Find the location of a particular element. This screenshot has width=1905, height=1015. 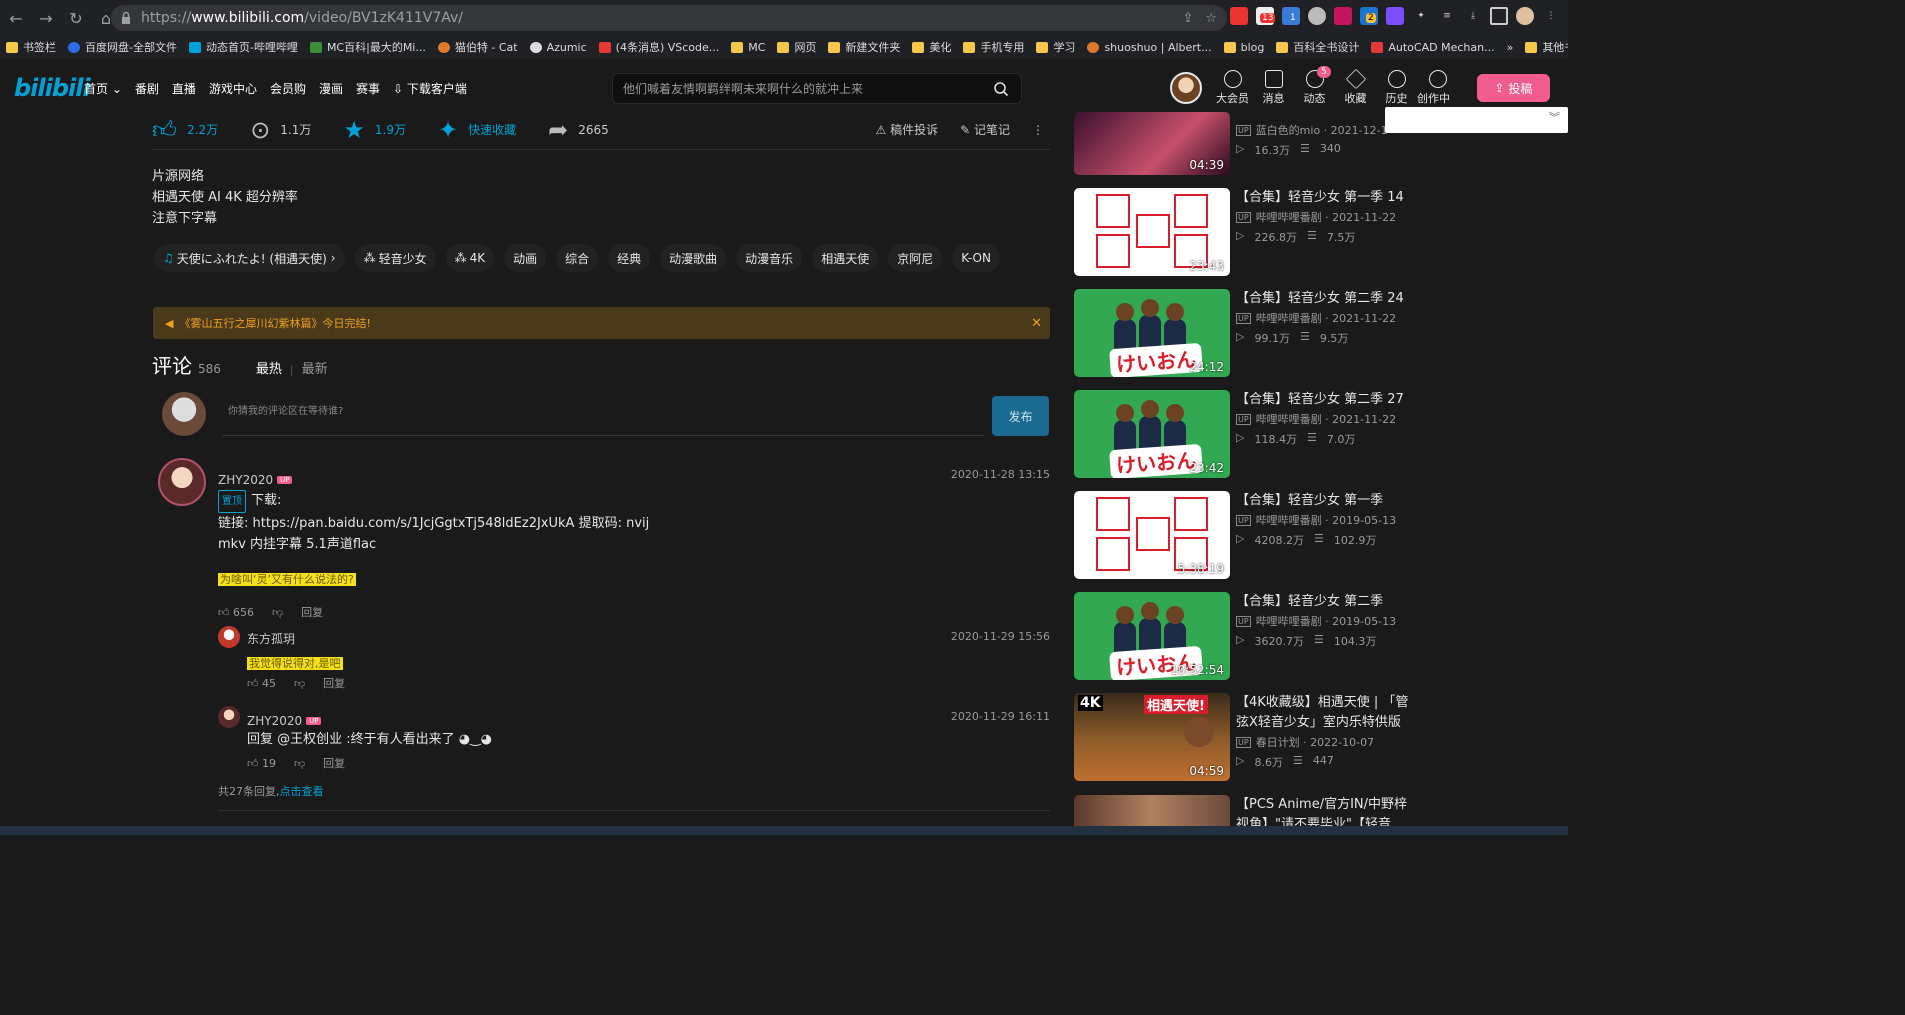

rec-thumbnail is located at coordinates (1152, 810).